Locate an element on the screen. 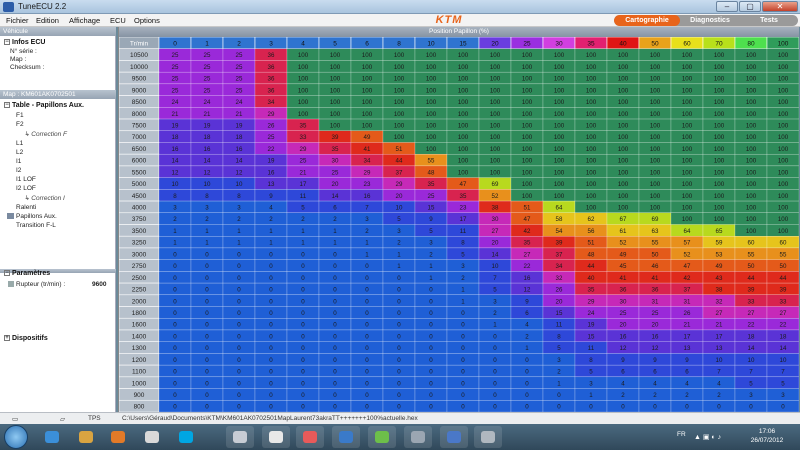  menu-options: Options is located at coordinates (147, 20).